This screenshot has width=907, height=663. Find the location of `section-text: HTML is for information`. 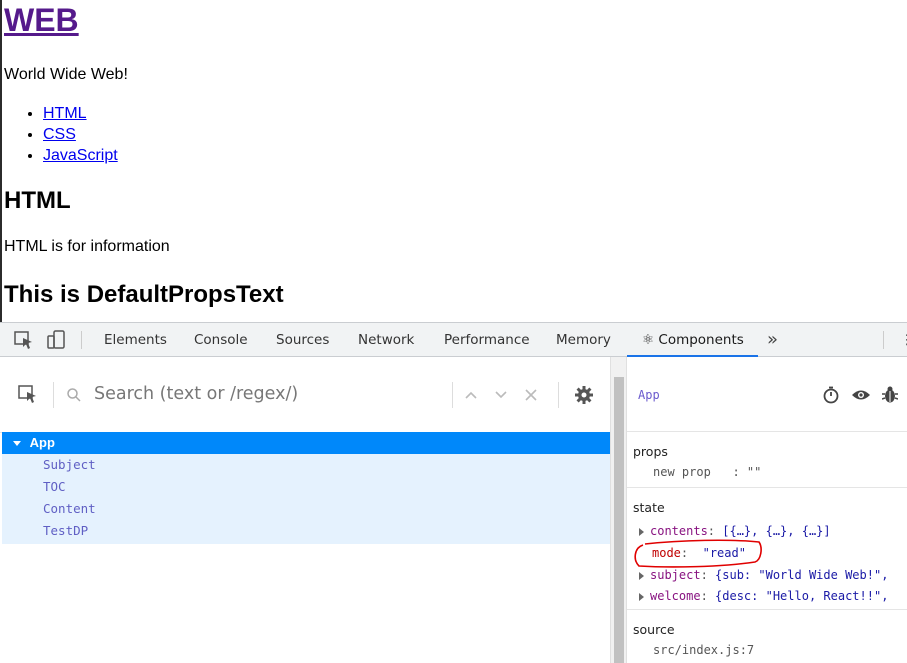

section-text: HTML is for information is located at coordinates (87, 246).